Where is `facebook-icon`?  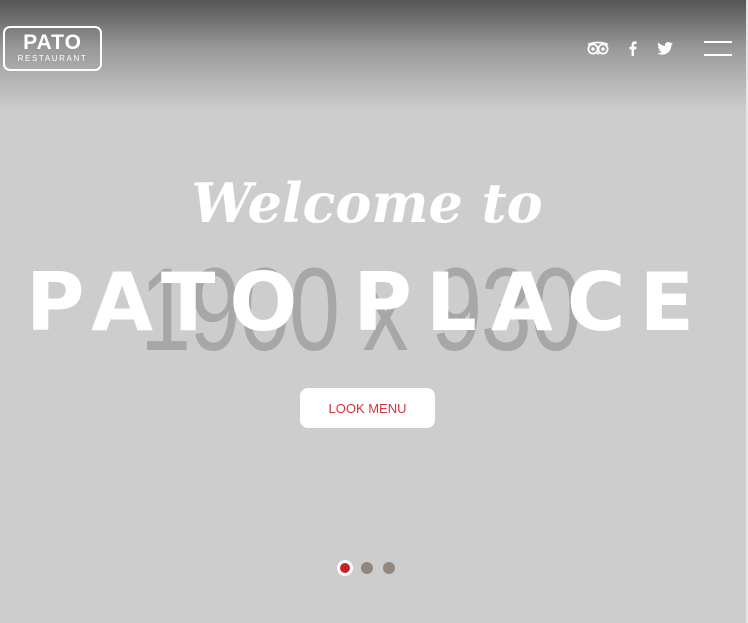
facebook-icon is located at coordinates (632, 48).